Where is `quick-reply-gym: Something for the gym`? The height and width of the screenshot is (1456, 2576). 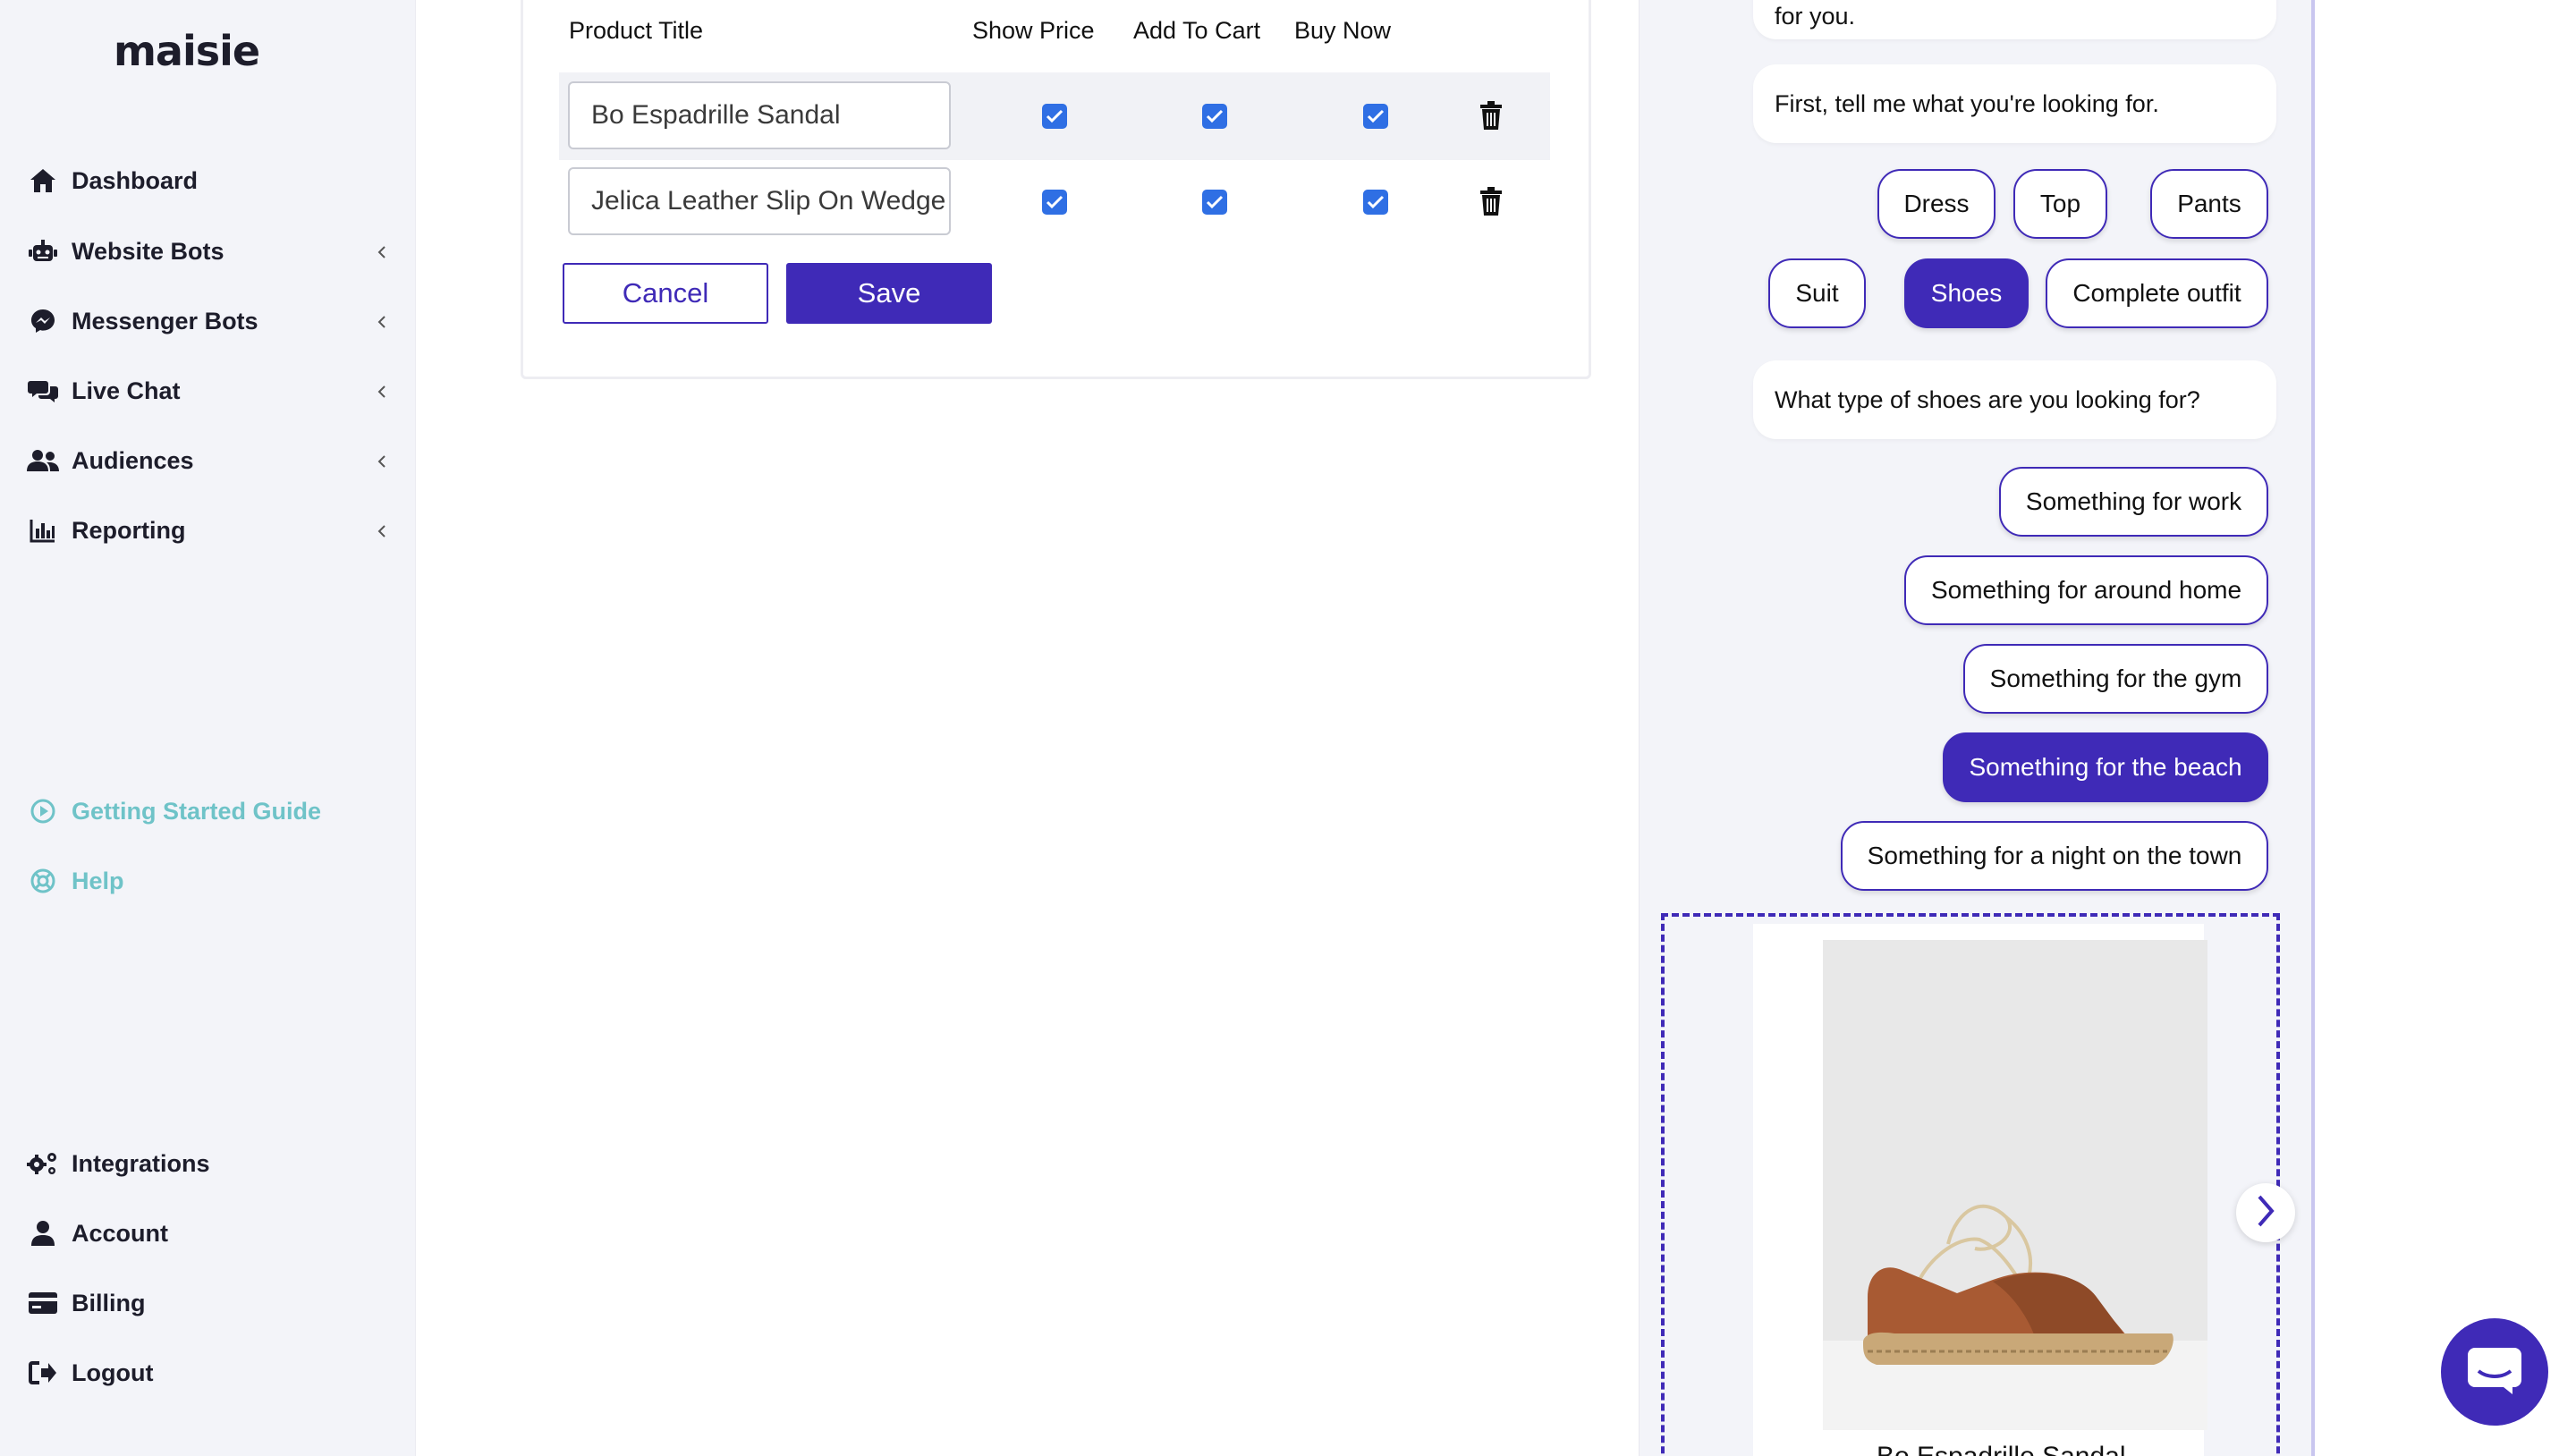 quick-reply-gym: Something for the gym is located at coordinates (2115, 679).